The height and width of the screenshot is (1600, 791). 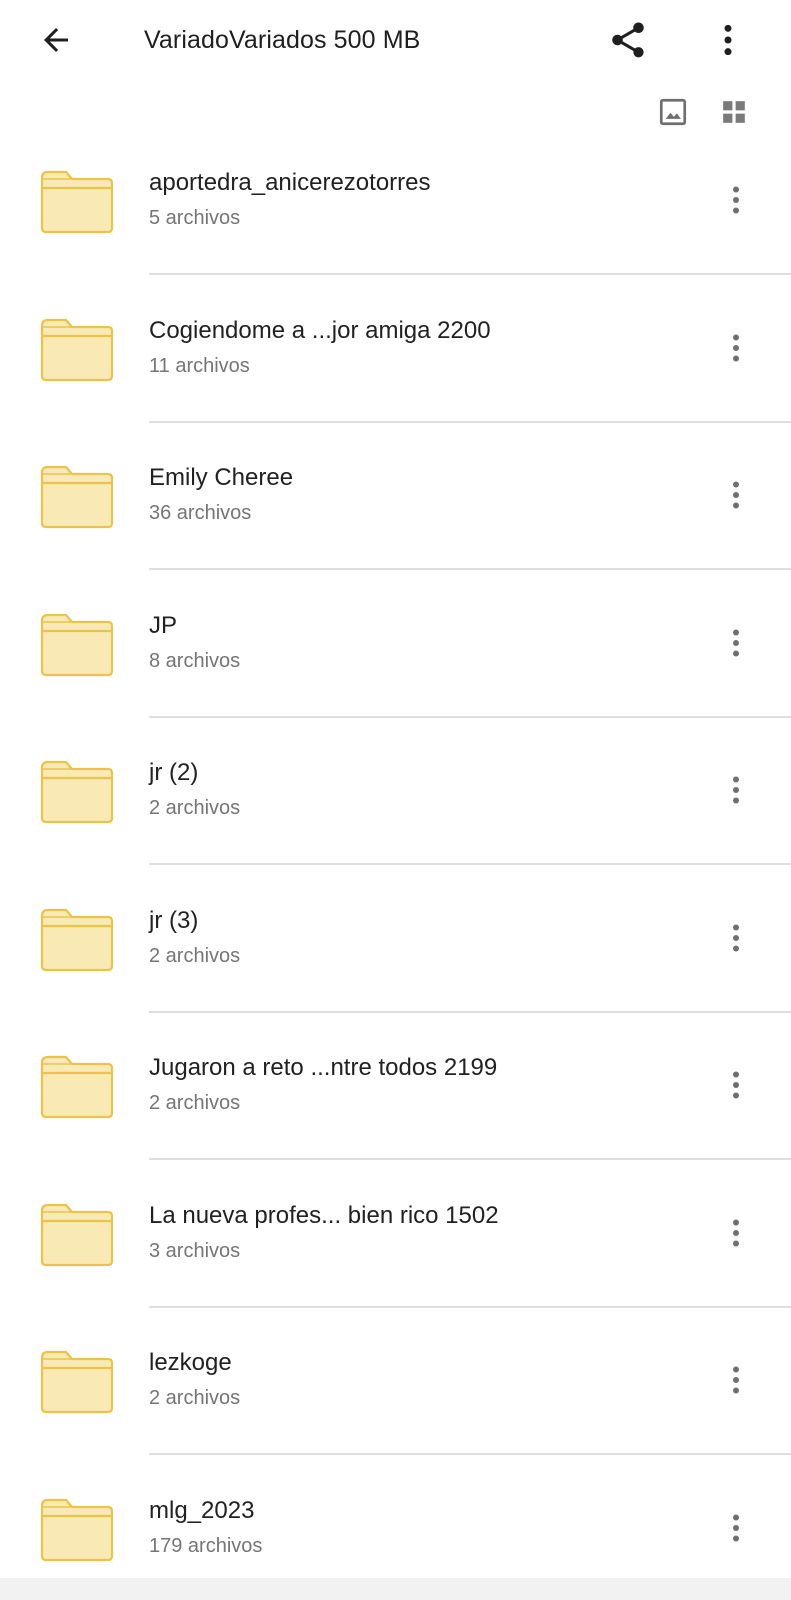 What do you see at coordinates (395, 669) in the screenshot?
I see `folder-row: JP 8 archivos` at bounding box center [395, 669].